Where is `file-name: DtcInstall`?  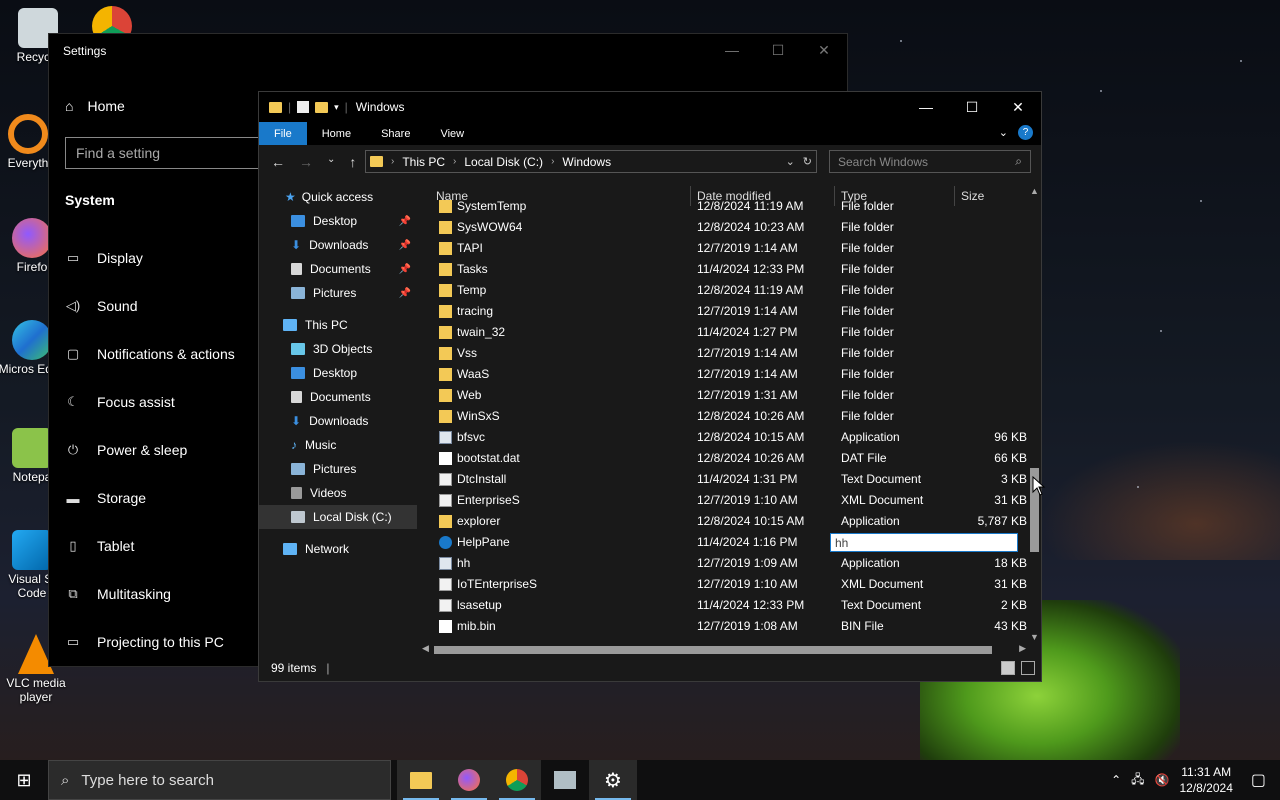 file-name: DtcInstall is located at coordinates (482, 479).